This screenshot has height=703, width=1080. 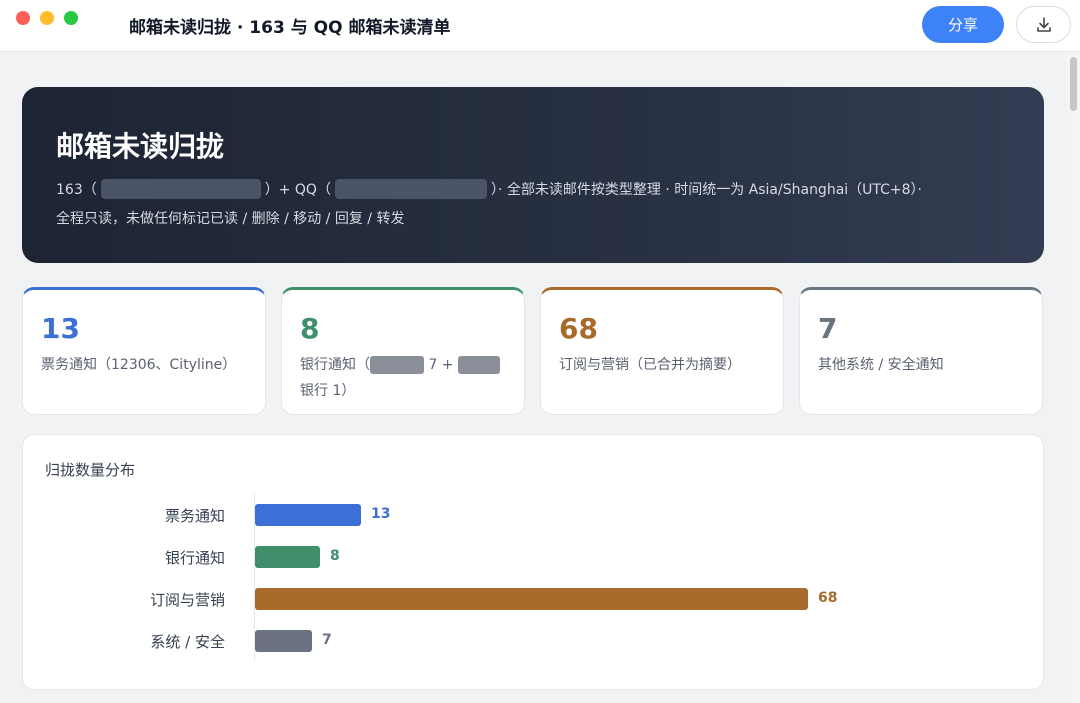 What do you see at coordinates (297, 190) in the screenshot?
I see `hero-text-qq: ）+ QQ（` at bounding box center [297, 190].